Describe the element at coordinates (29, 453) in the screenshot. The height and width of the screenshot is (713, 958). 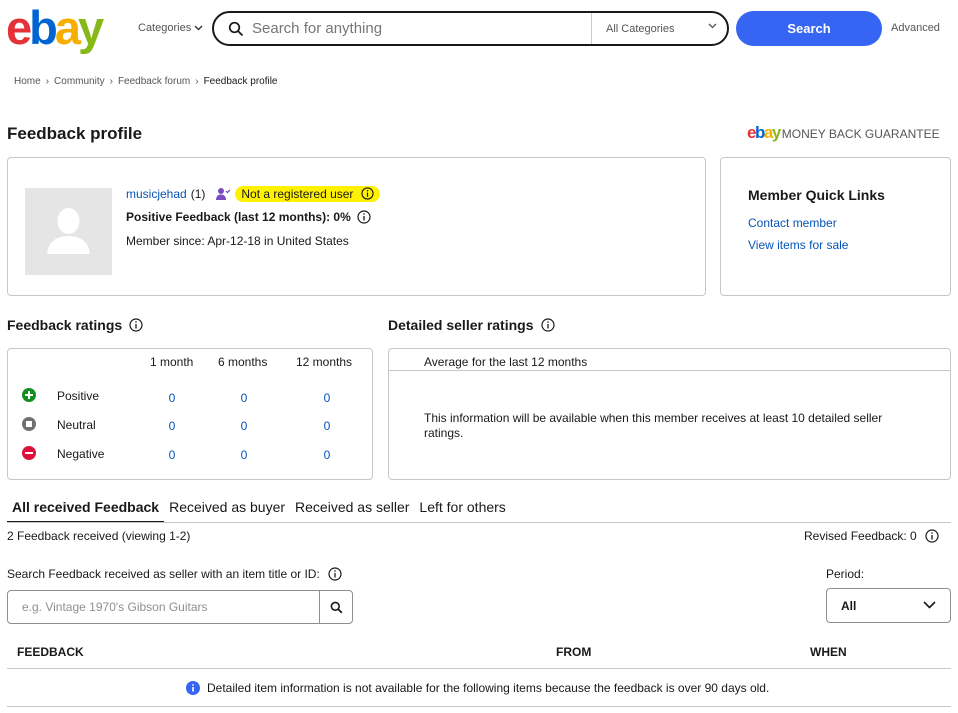
I see `negative-icon` at that location.